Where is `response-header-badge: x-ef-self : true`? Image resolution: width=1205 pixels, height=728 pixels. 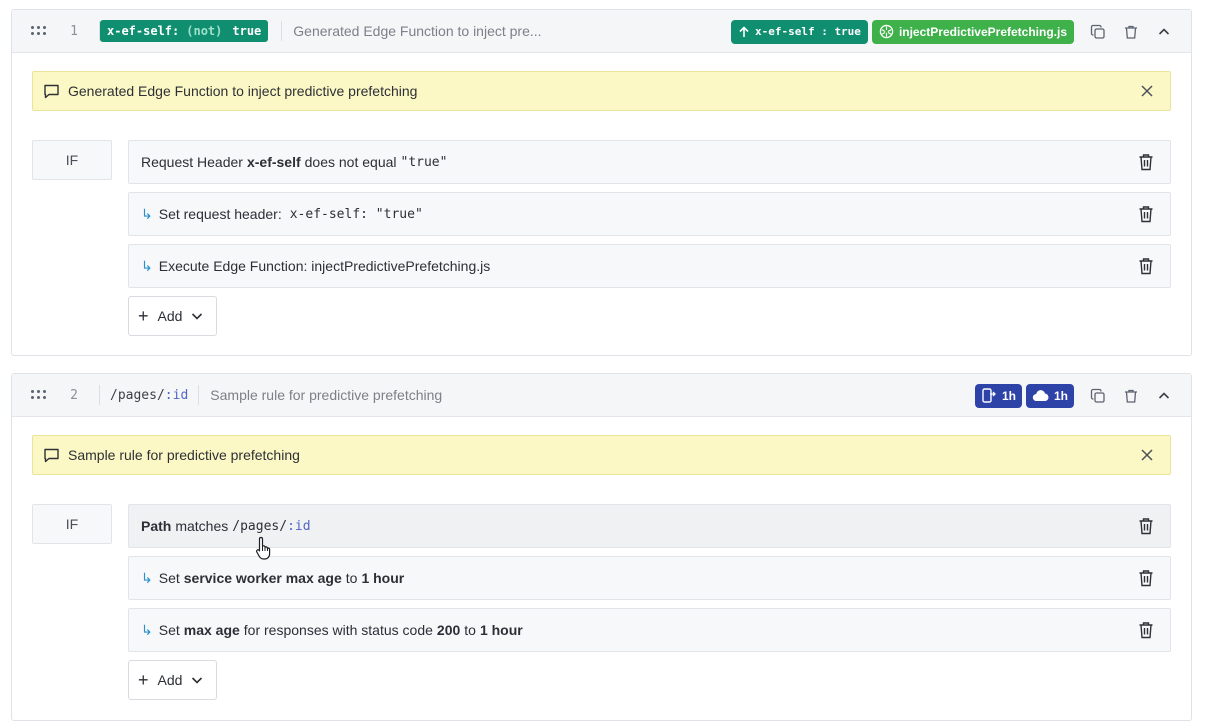 response-header-badge: x-ef-self : true is located at coordinates (799, 31).